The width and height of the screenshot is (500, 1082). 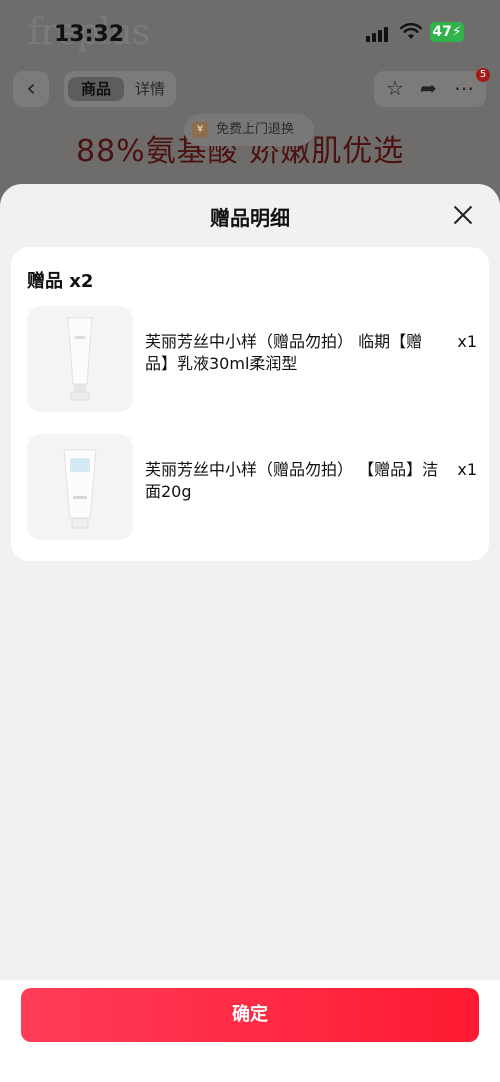 What do you see at coordinates (284, 352) in the screenshot?
I see `gift-name: 芙丽芳丝中小样（赠品勿拍） 临期【赠品】乳液30ml柔润型` at bounding box center [284, 352].